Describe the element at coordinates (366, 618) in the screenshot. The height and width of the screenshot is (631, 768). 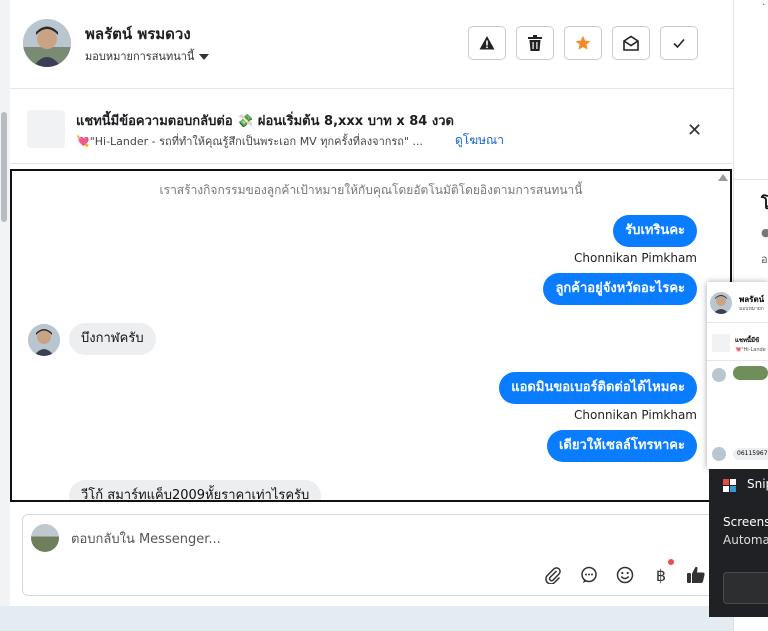
I see `bottom-bar` at that location.